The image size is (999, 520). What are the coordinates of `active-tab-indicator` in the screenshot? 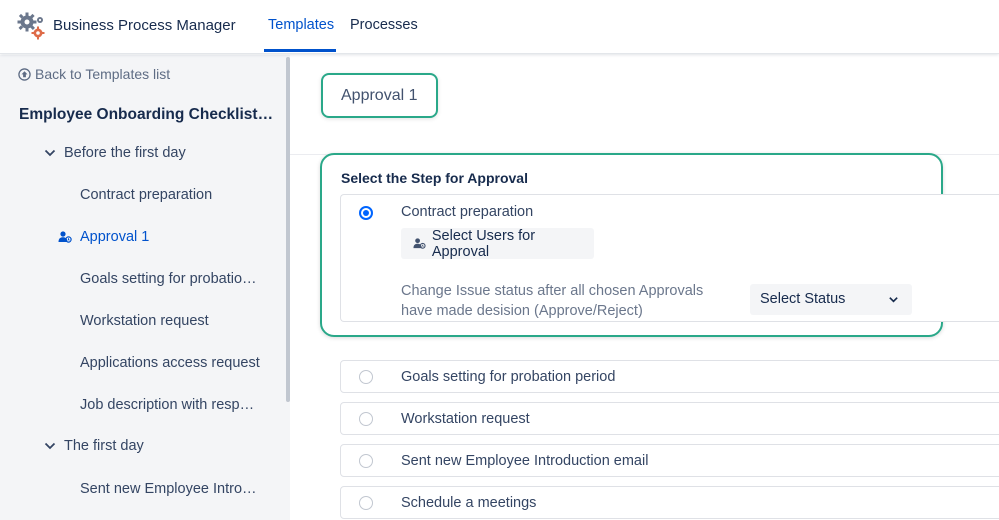 It's located at (300, 50).